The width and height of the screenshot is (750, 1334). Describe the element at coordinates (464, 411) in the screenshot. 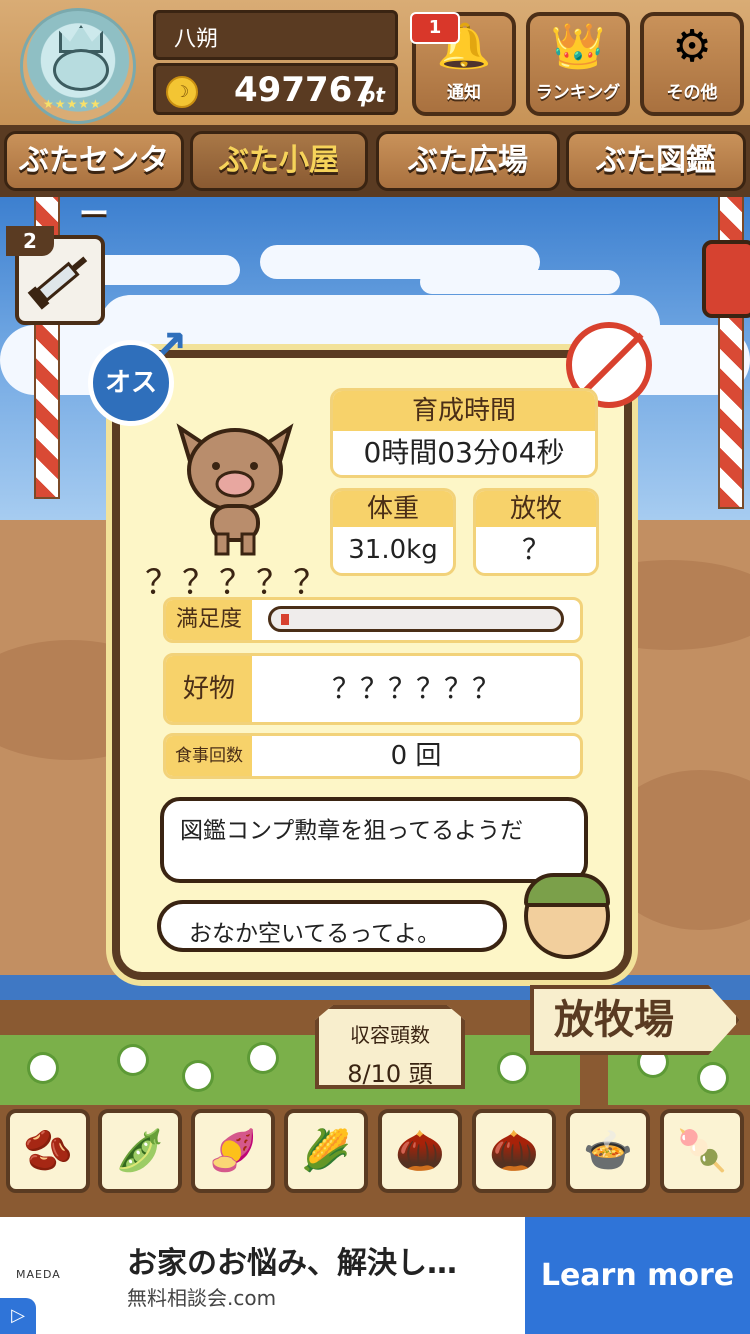

I see `growth-time-label: 育成時間` at that location.